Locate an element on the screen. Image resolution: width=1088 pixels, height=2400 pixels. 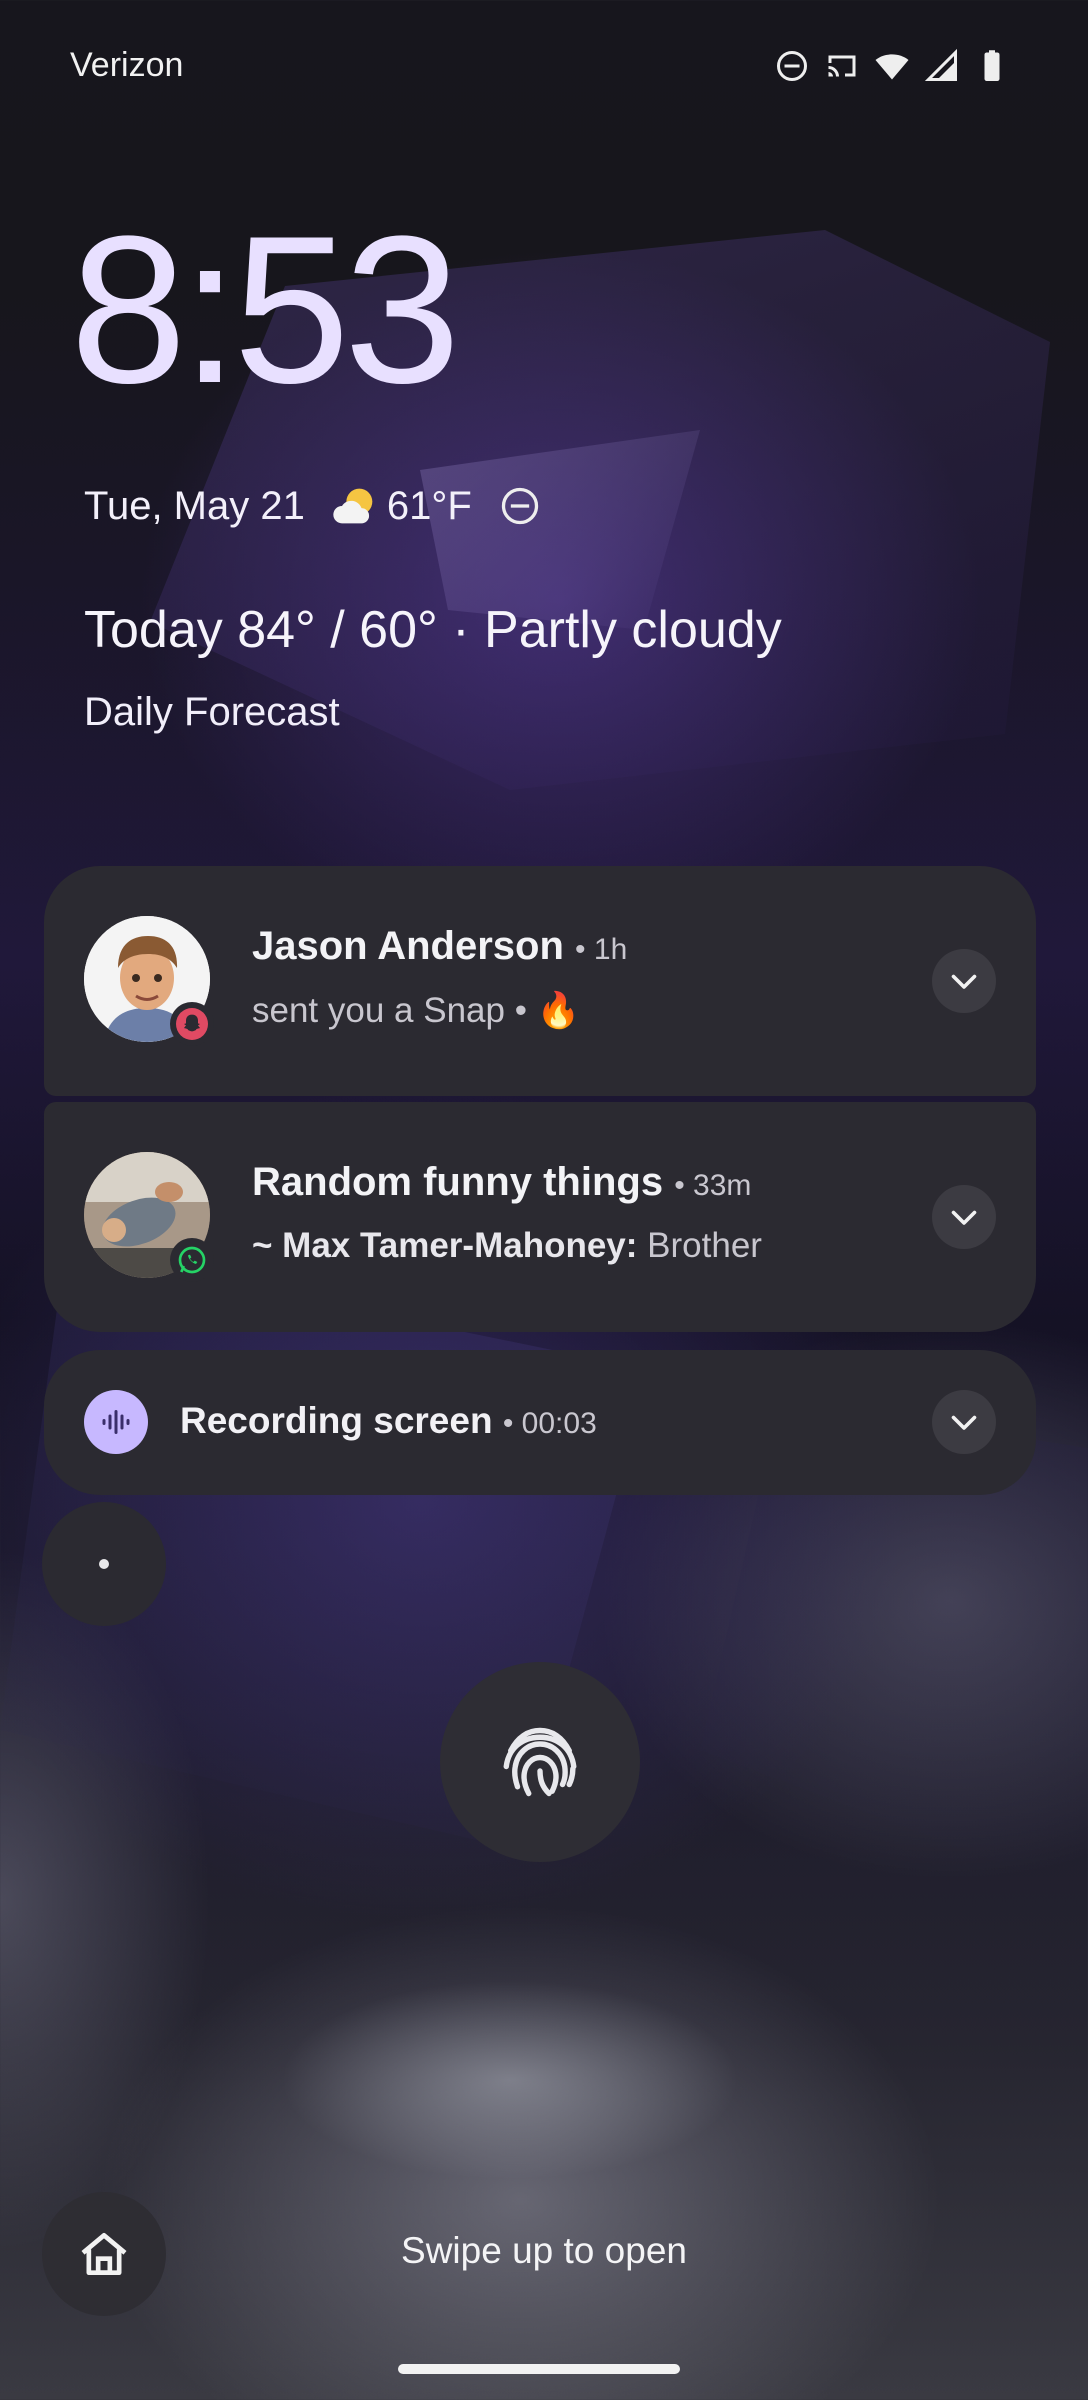
cell-signal-icon is located at coordinates (940, 64).